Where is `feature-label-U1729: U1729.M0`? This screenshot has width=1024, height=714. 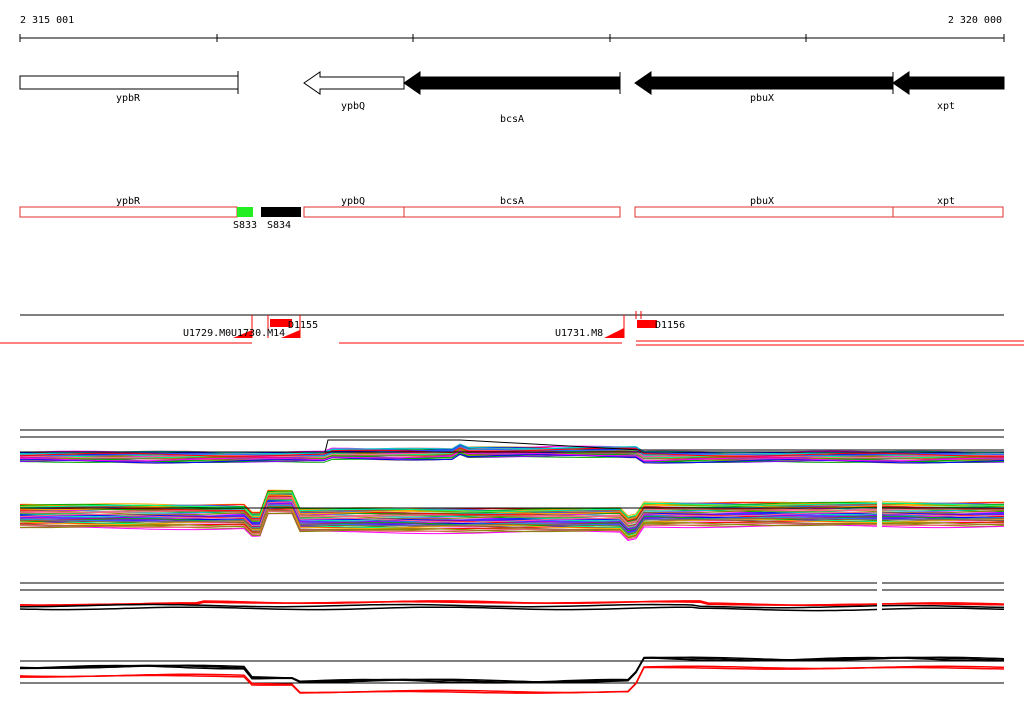 feature-label-U1729: U1729.M0 is located at coordinates (207, 333).